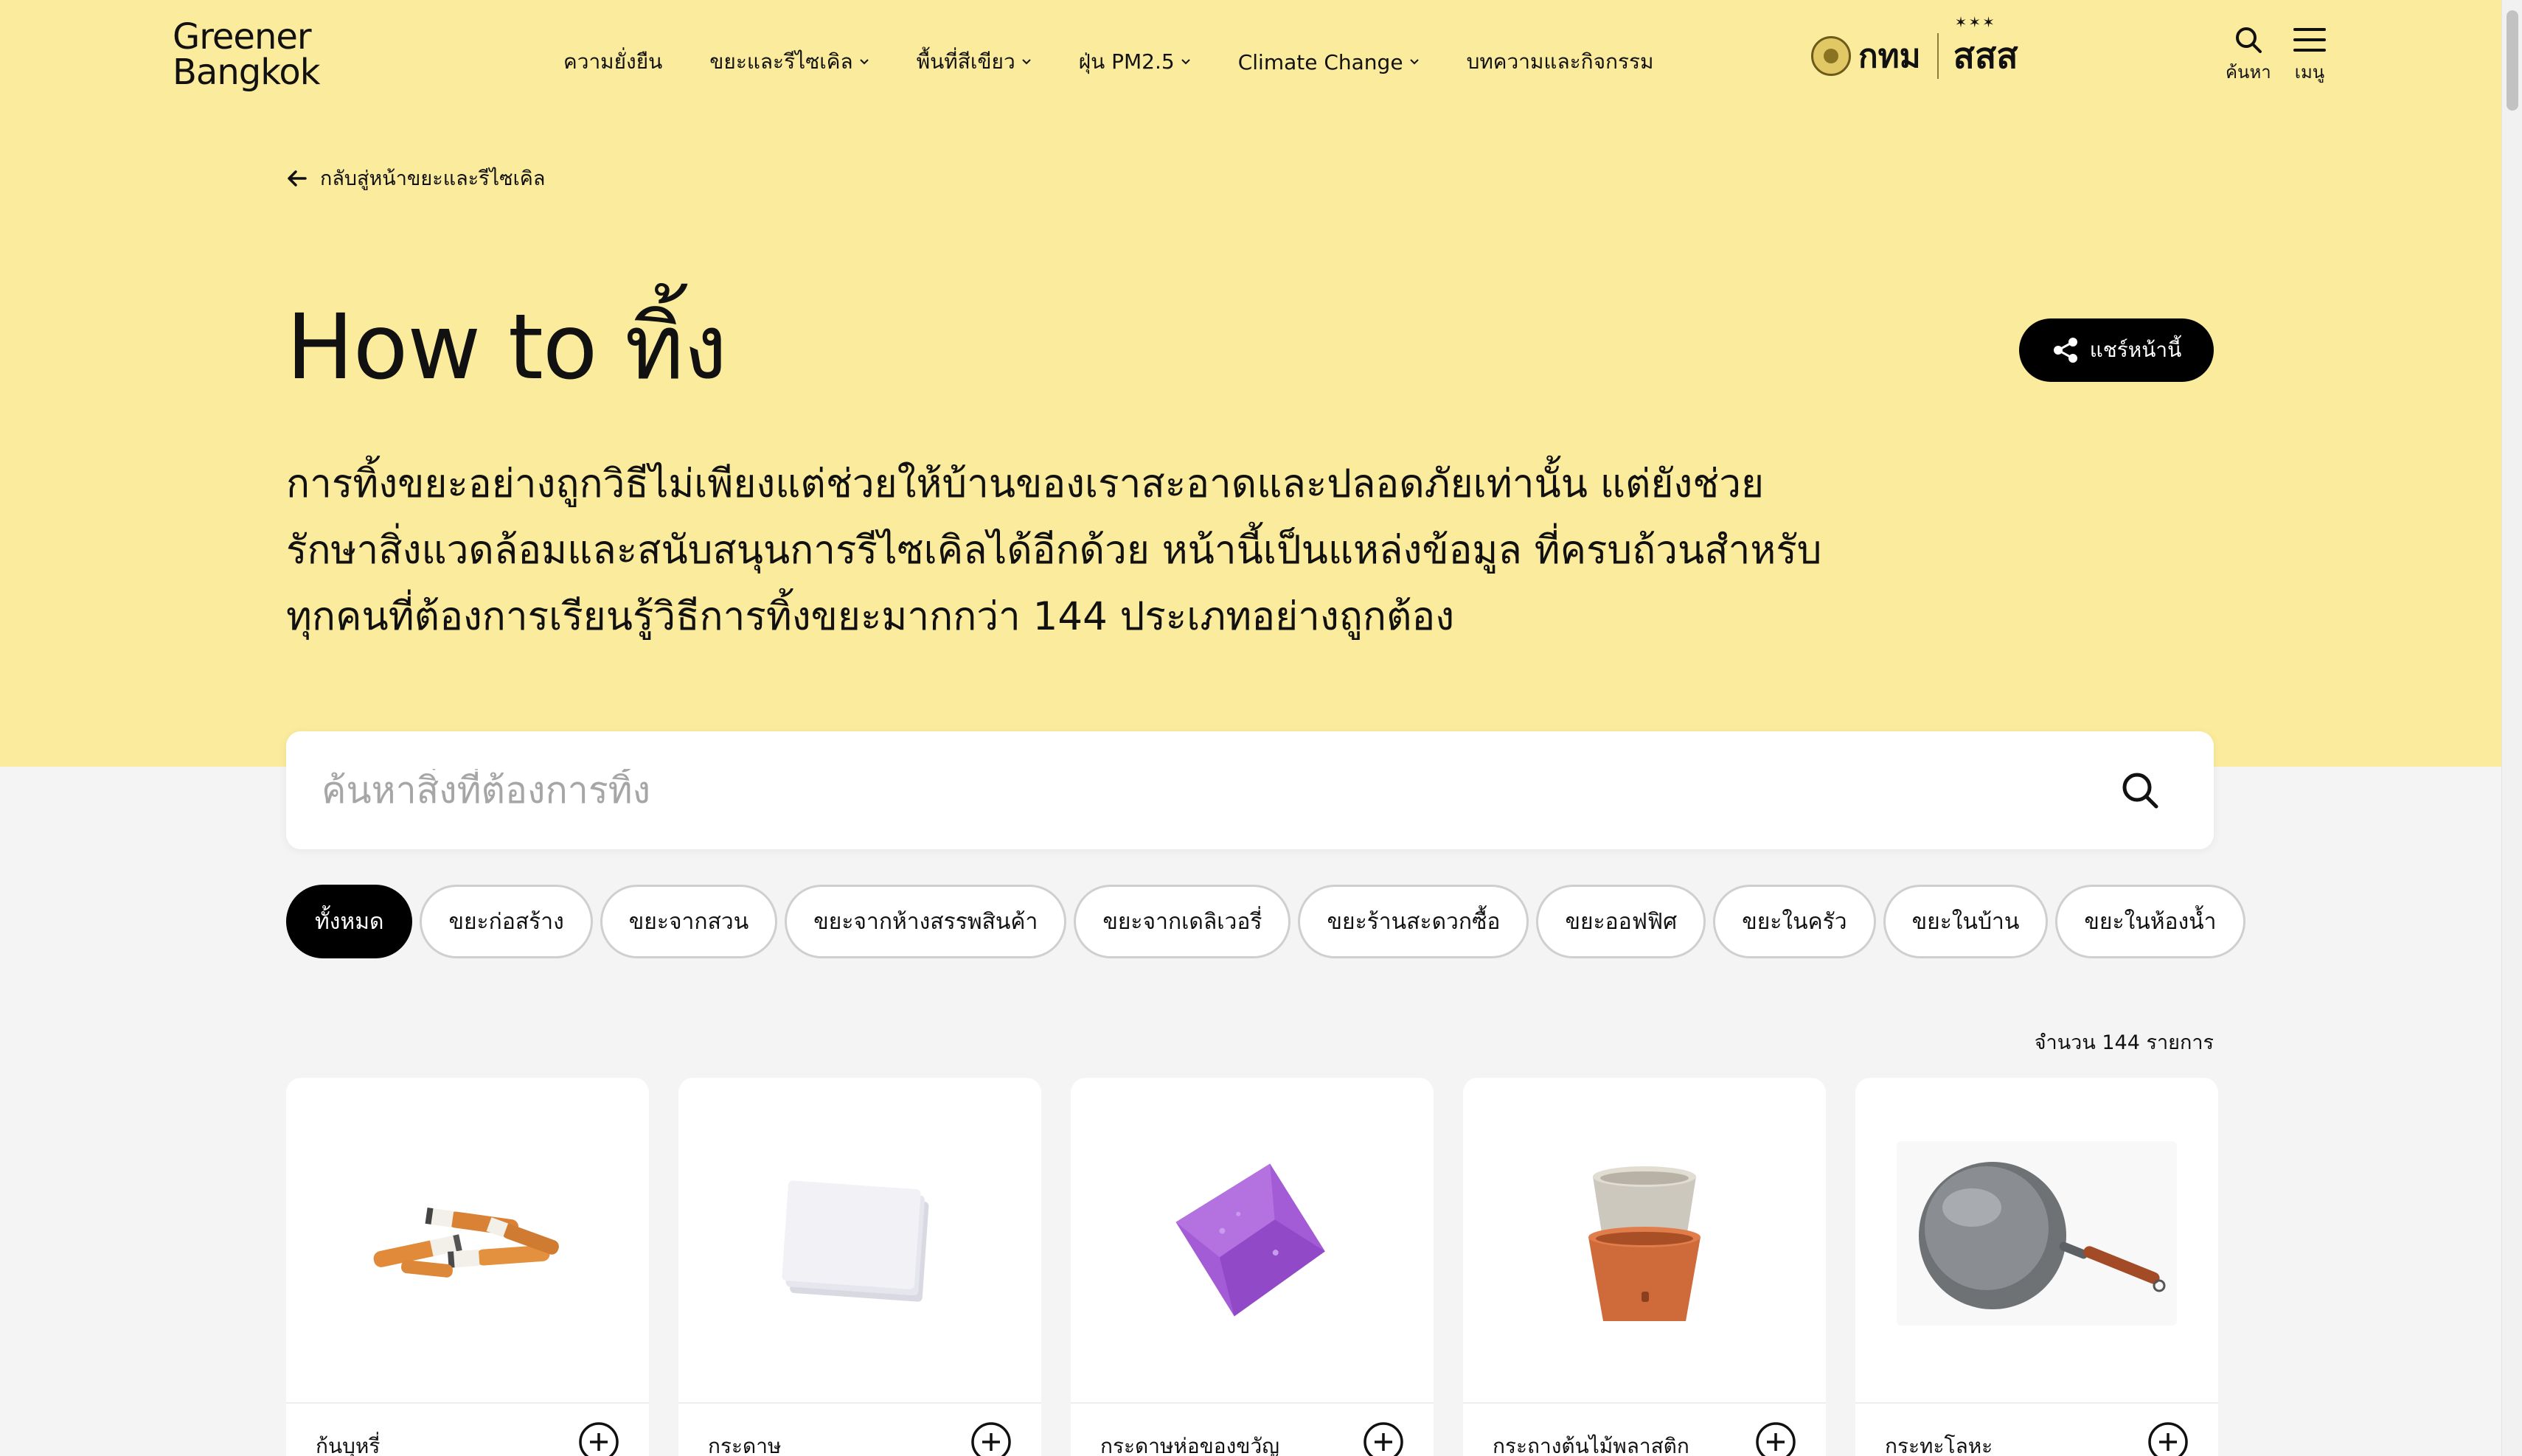 This screenshot has height=1456, width=2522. I want to click on waste-item-card: ก้นบุหรี่, so click(467, 1267).